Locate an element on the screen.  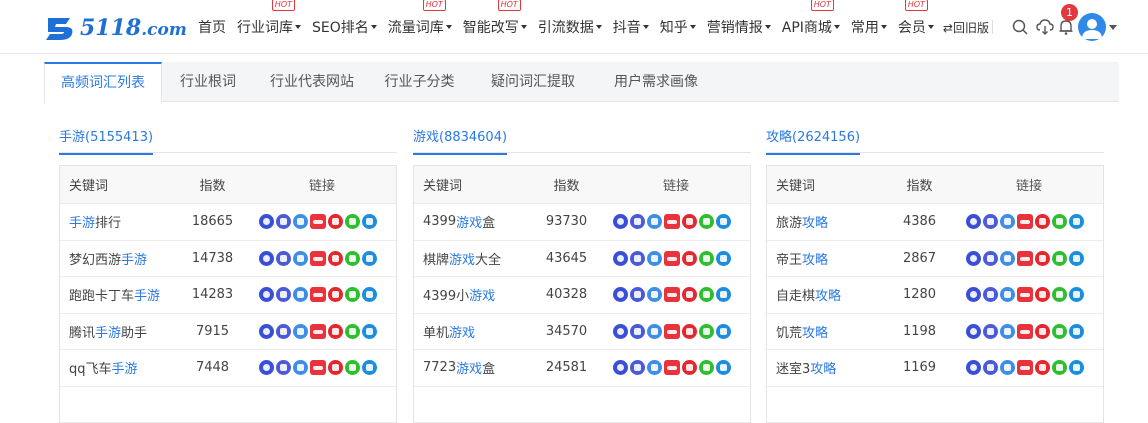
old-version-link: ⇄回旧版 is located at coordinates (966, 27).